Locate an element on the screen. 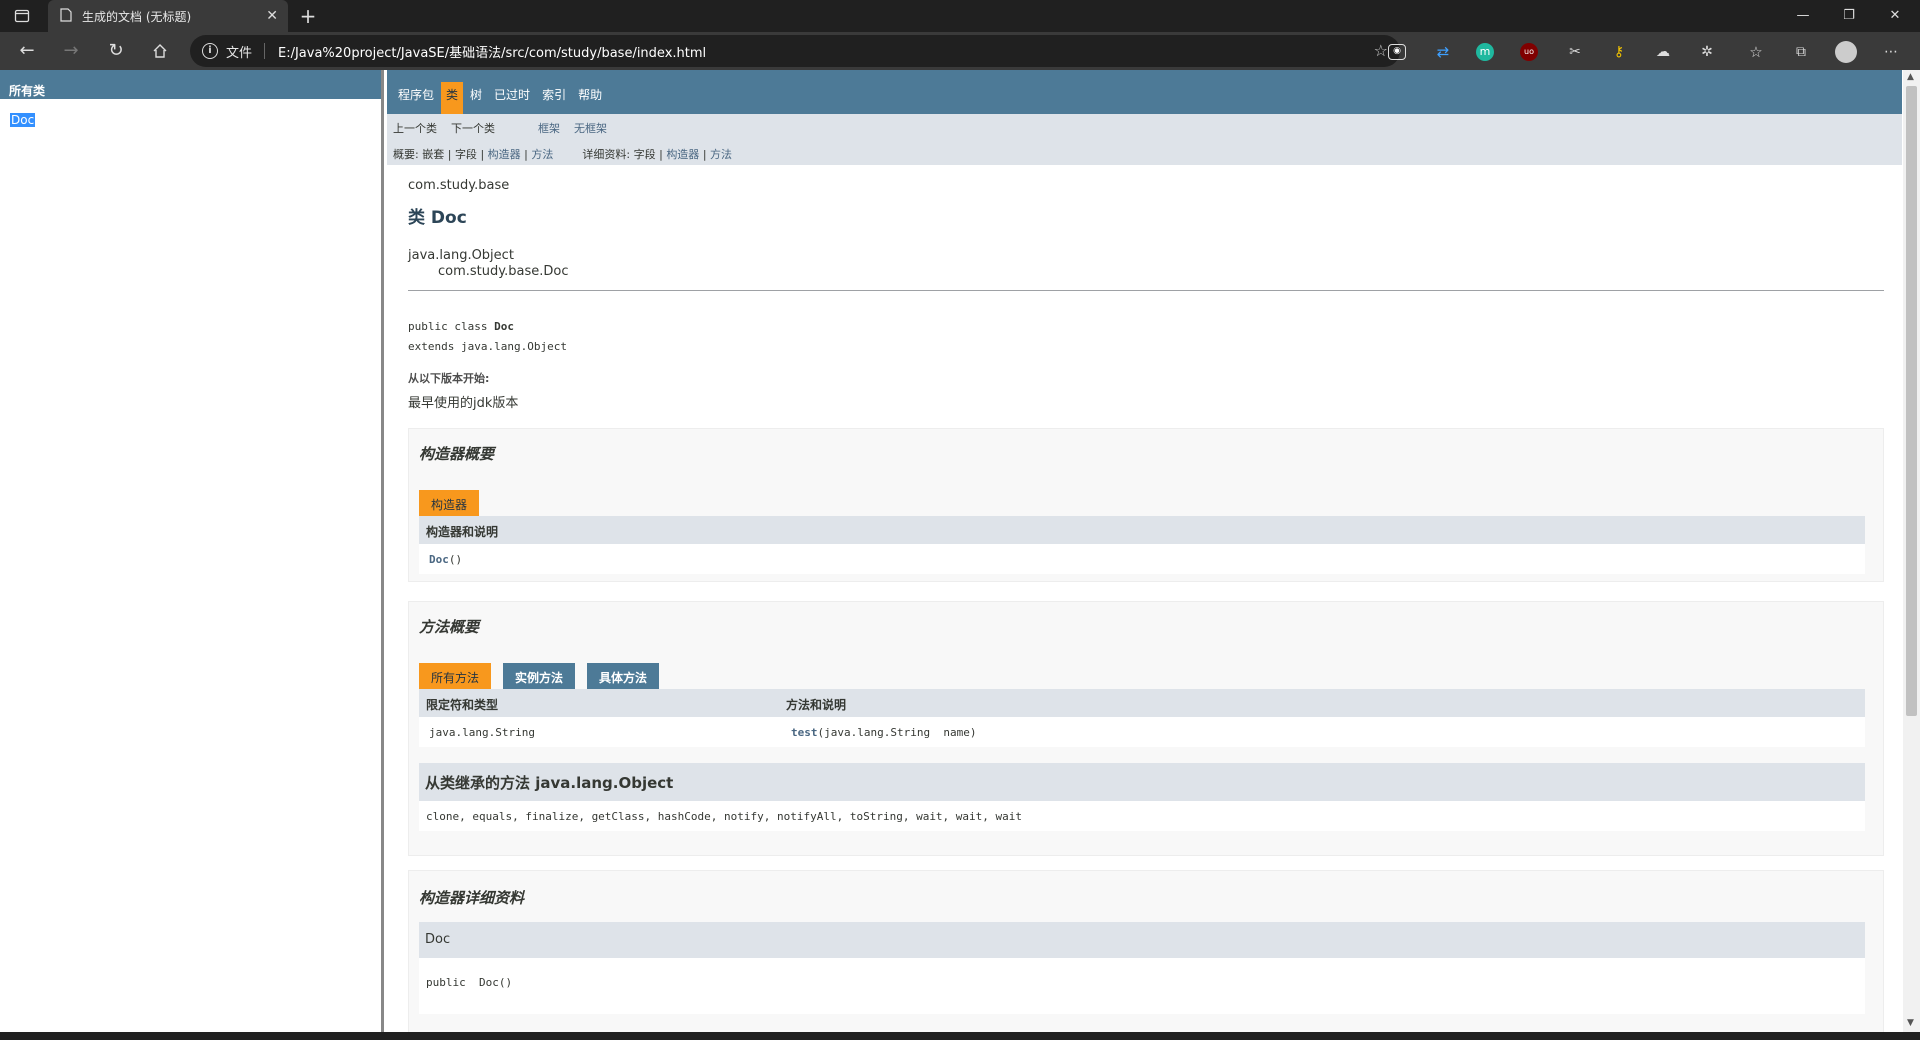 The height and width of the screenshot is (1040, 1920). nav-tree: 树 is located at coordinates (476, 98).